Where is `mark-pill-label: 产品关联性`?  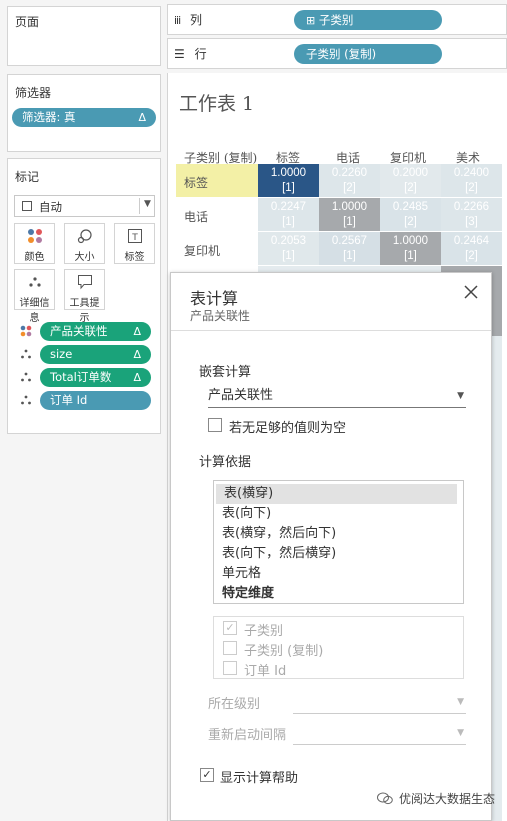 mark-pill-label: 产品关联性 is located at coordinates (79, 331).